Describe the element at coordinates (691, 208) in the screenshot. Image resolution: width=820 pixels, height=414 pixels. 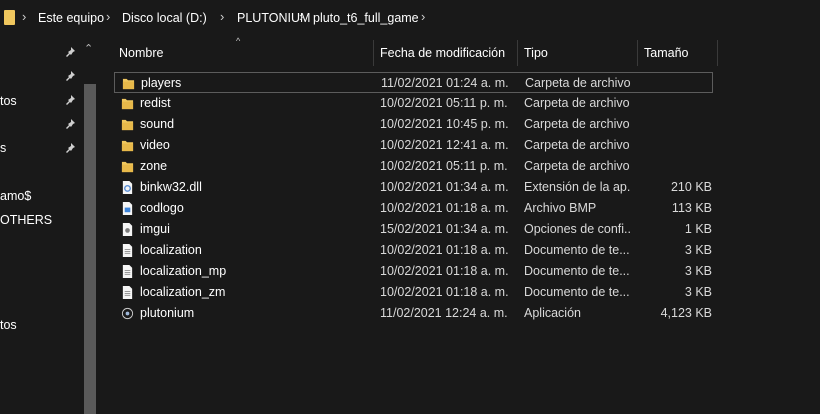
I see `file-size: 113 KB` at that location.